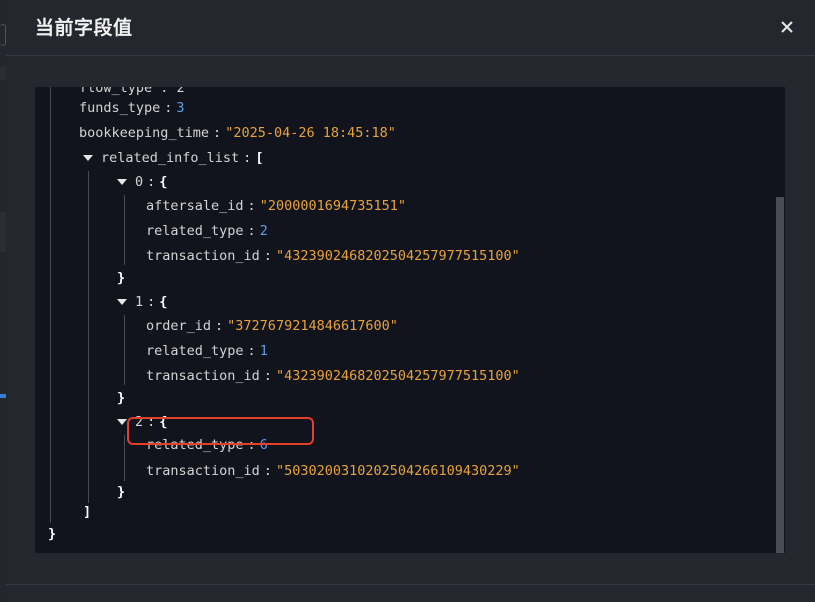 The width and height of the screenshot is (815, 602). I want to click on json-bracket: [, so click(259, 158).